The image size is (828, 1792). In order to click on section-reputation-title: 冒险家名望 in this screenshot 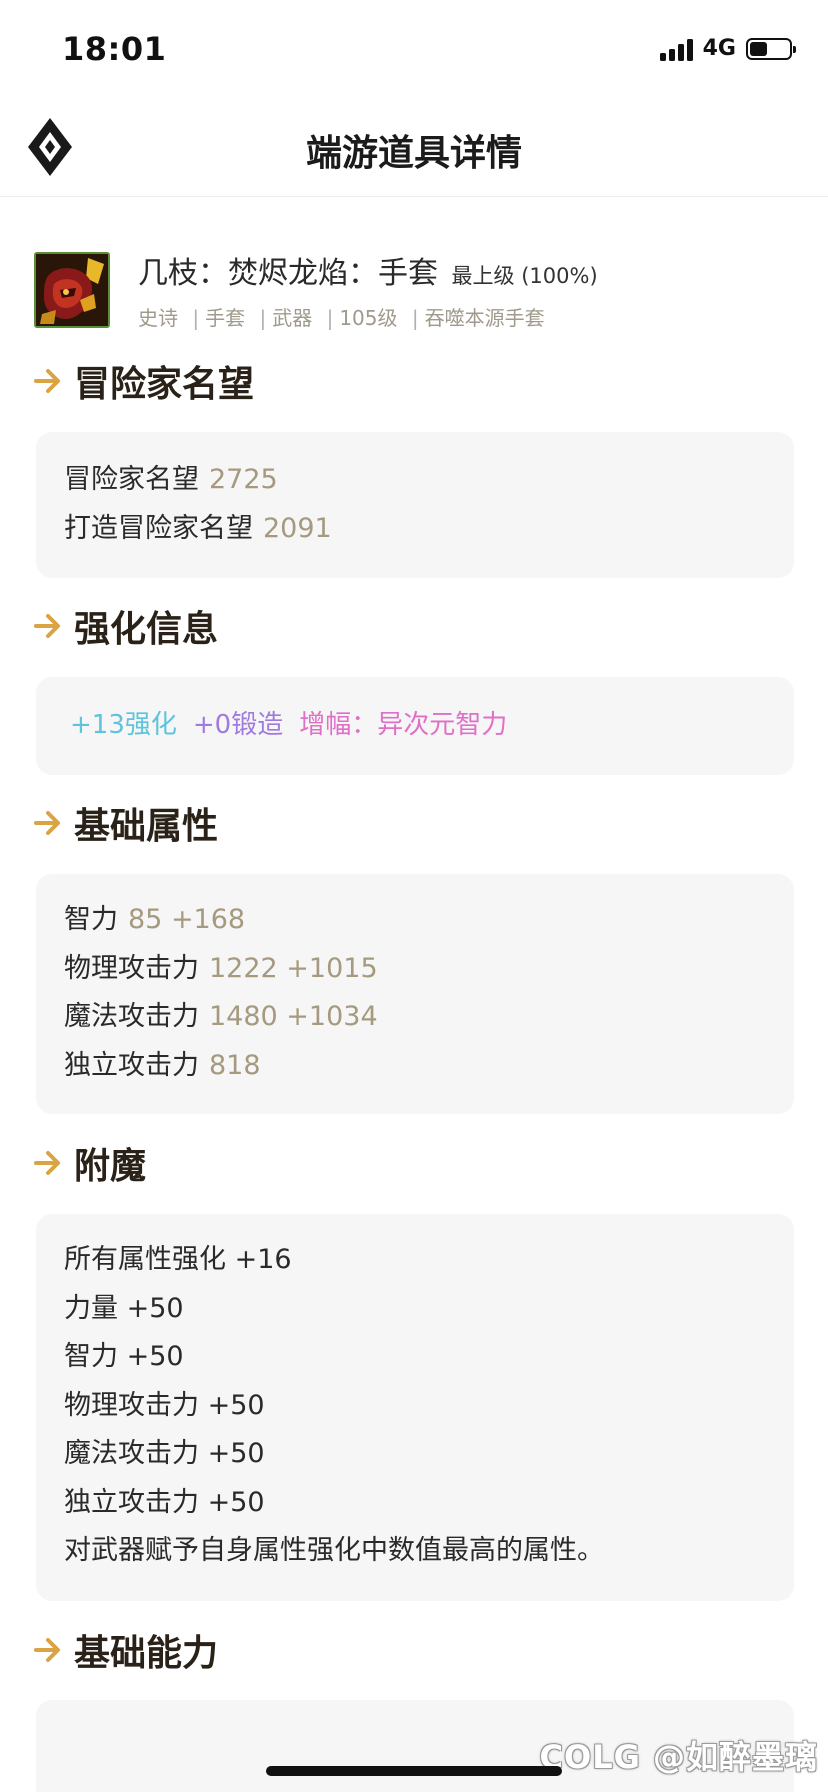, I will do `click(144, 381)`.